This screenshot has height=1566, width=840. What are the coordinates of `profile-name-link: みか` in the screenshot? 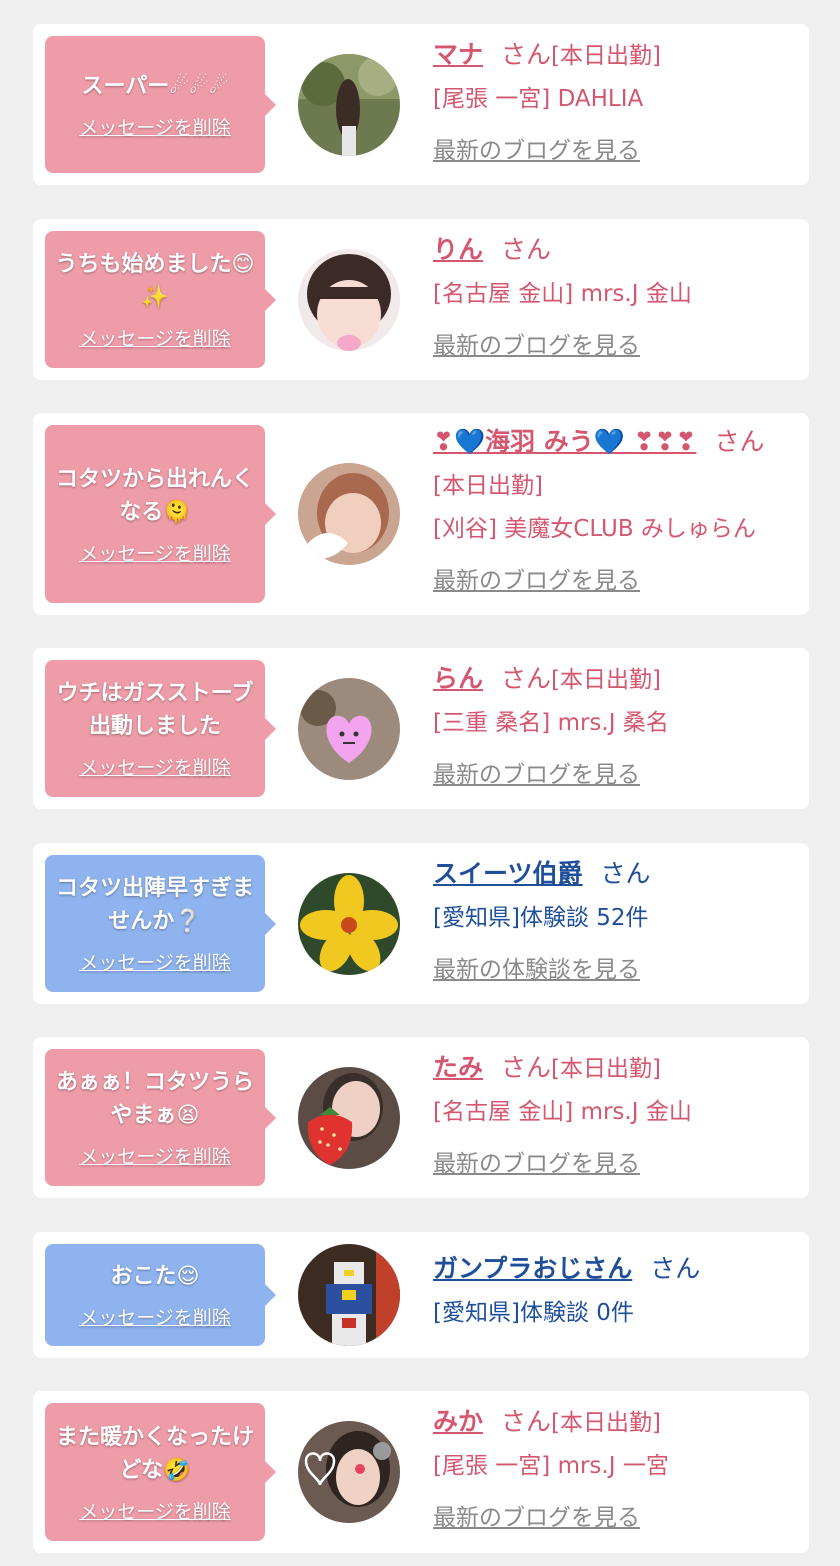 It's located at (458, 1421).